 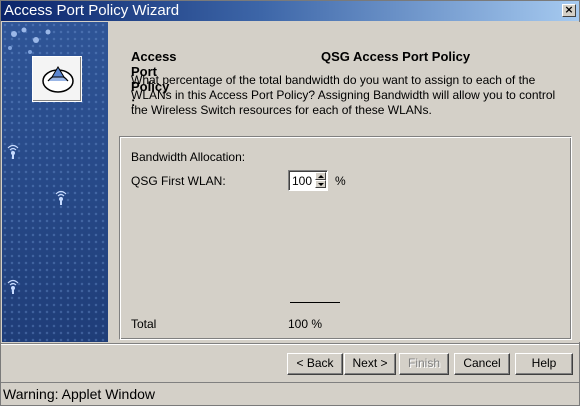 What do you see at coordinates (396, 56) in the screenshot?
I see `policy-name: QSG Access Port Policy` at bounding box center [396, 56].